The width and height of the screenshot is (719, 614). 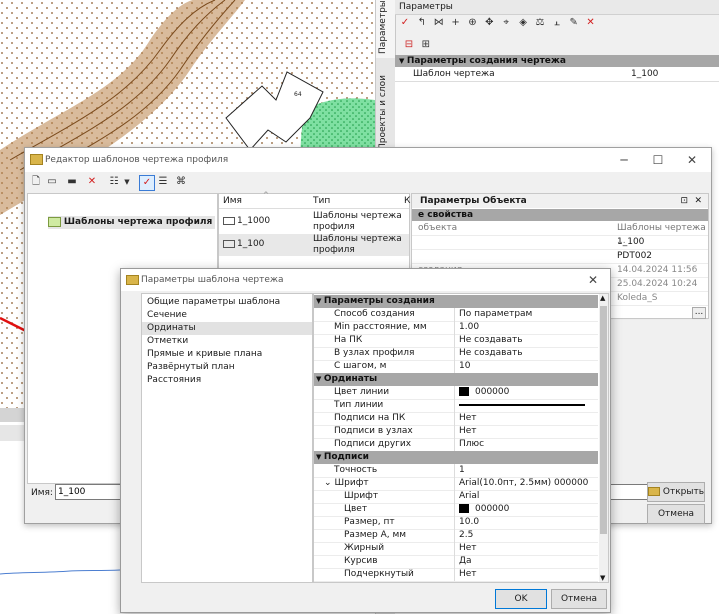 What do you see at coordinates (229, 380) in the screenshot?
I see `nav-item-distances: Расстояния` at bounding box center [229, 380].